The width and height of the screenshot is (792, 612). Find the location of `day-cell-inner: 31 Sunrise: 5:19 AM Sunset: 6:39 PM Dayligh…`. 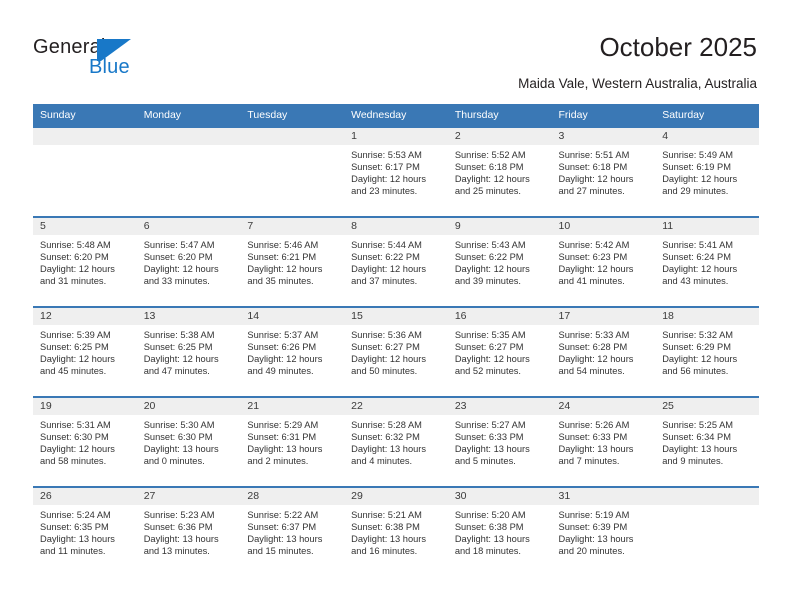

day-cell-inner: 31 Sunrise: 5:19 AM Sunset: 6:39 PM Dayligh… is located at coordinates (603, 532).